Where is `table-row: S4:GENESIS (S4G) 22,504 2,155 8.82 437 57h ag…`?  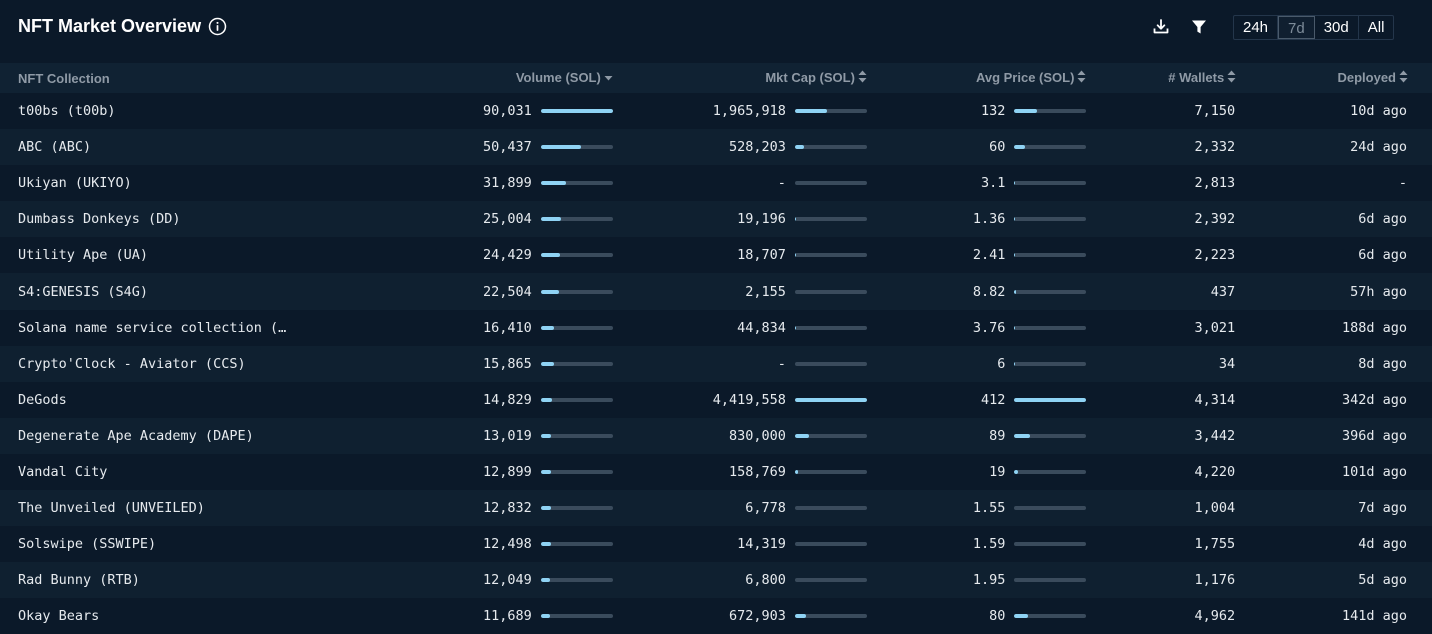 table-row: S4:GENESIS (S4G) 22,504 2,155 8.82 437 57h ag… is located at coordinates (716, 291).